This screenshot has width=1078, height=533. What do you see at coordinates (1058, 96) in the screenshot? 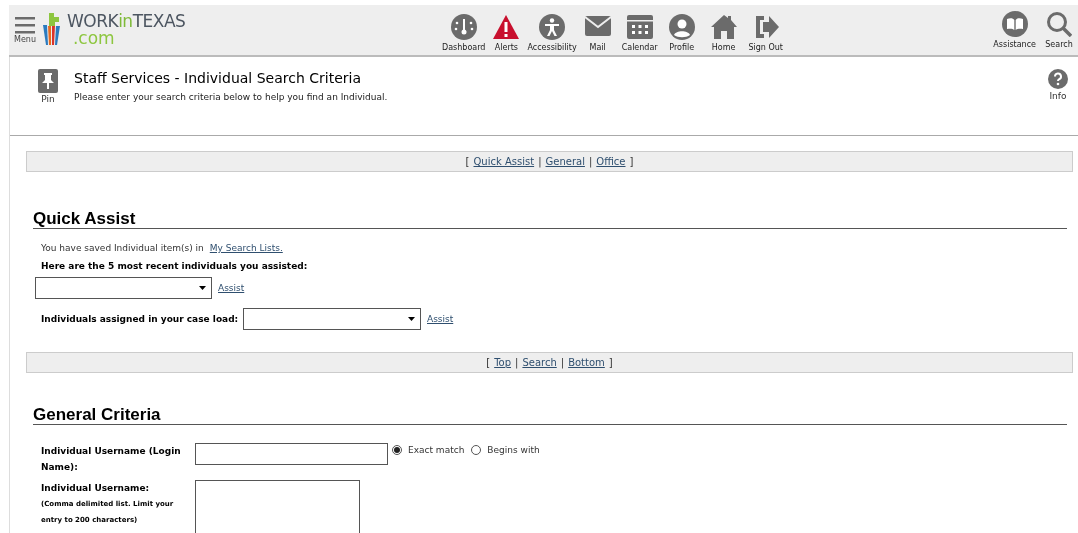
I see `info-label: Info` at bounding box center [1058, 96].